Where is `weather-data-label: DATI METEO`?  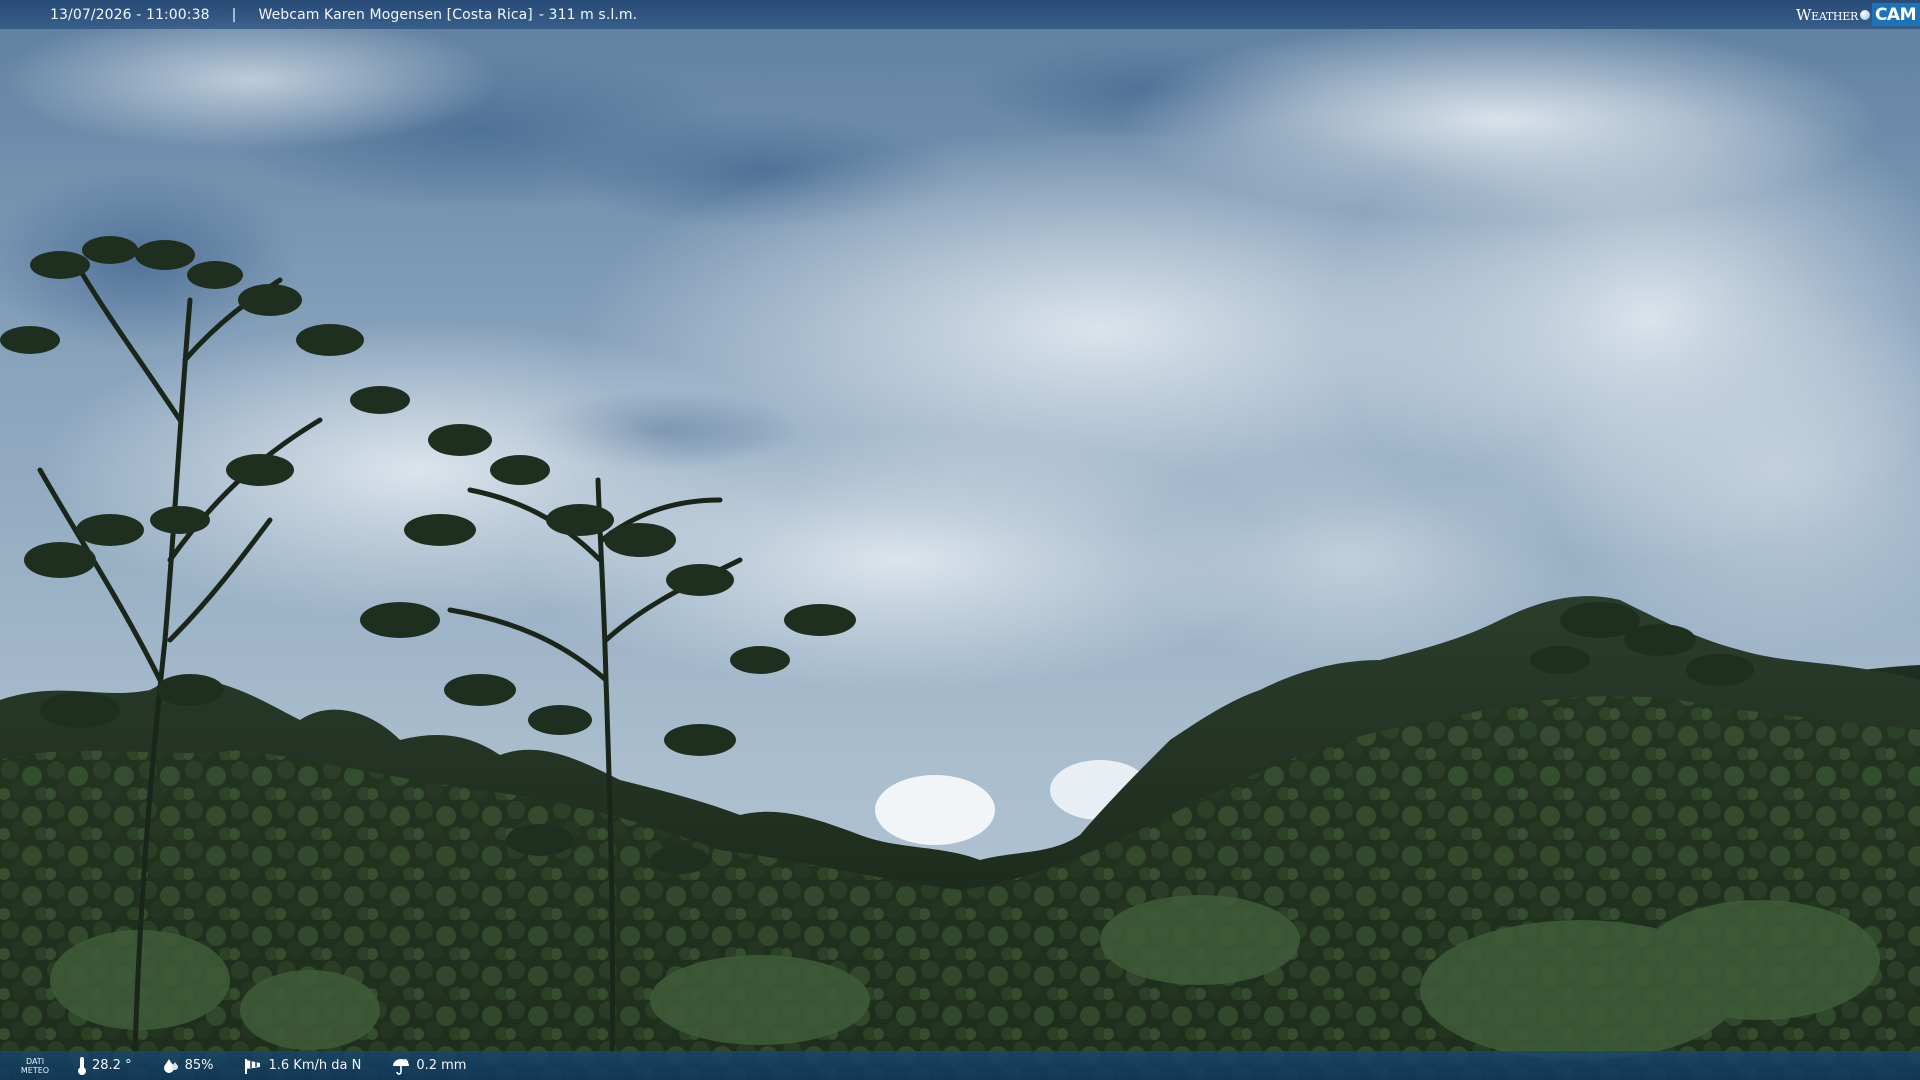 weather-data-label: DATI METEO is located at coordinates (35, 1066).